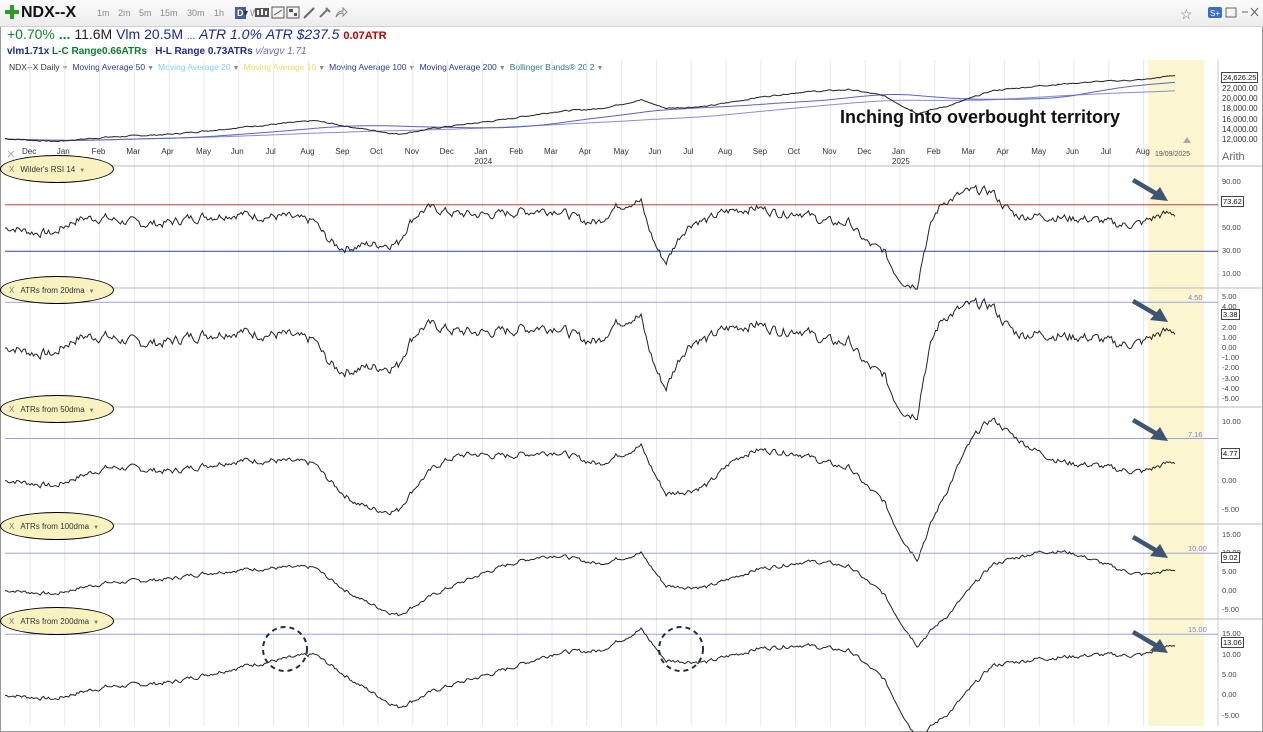  What do you see at coordinates (1240, 88) in the screenshot?
I see `price-axis-tick: 22,000.00` at bounding box center [1240, 88].